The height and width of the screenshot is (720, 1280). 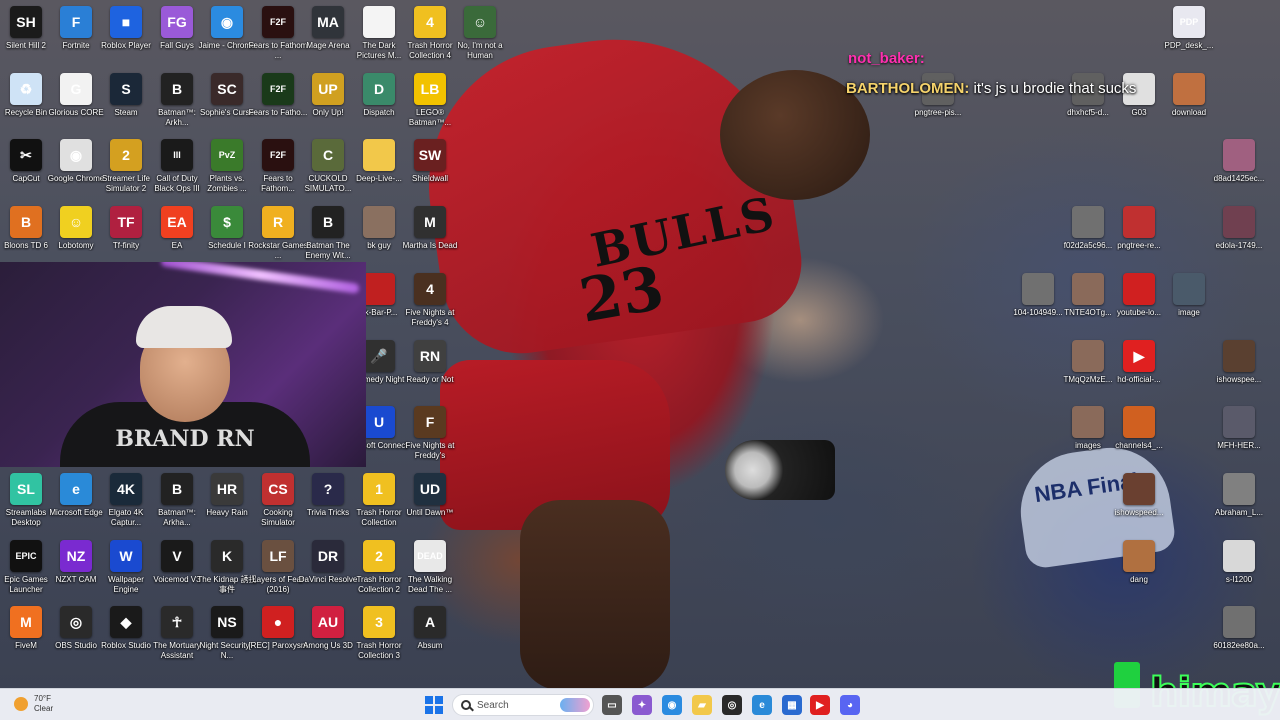 What do you see at coordinates (26, 104) in the screenshot?
I see `desktop-icon-recycle-bin: ♻ Recycle Bin` at bounding box center [26, 104].